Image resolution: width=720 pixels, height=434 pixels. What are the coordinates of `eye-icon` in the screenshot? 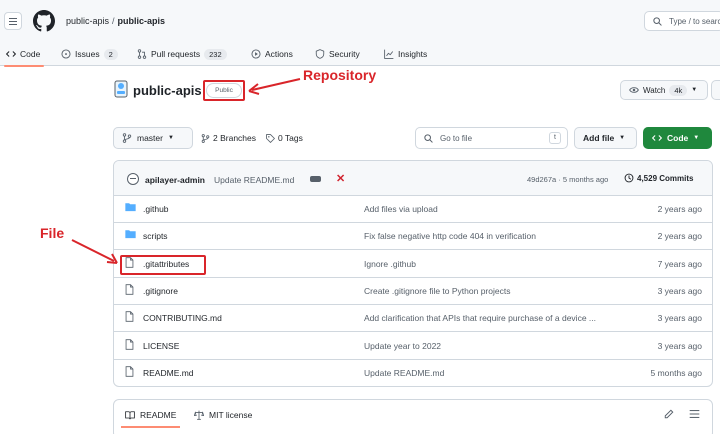 It's located at (634, 90).